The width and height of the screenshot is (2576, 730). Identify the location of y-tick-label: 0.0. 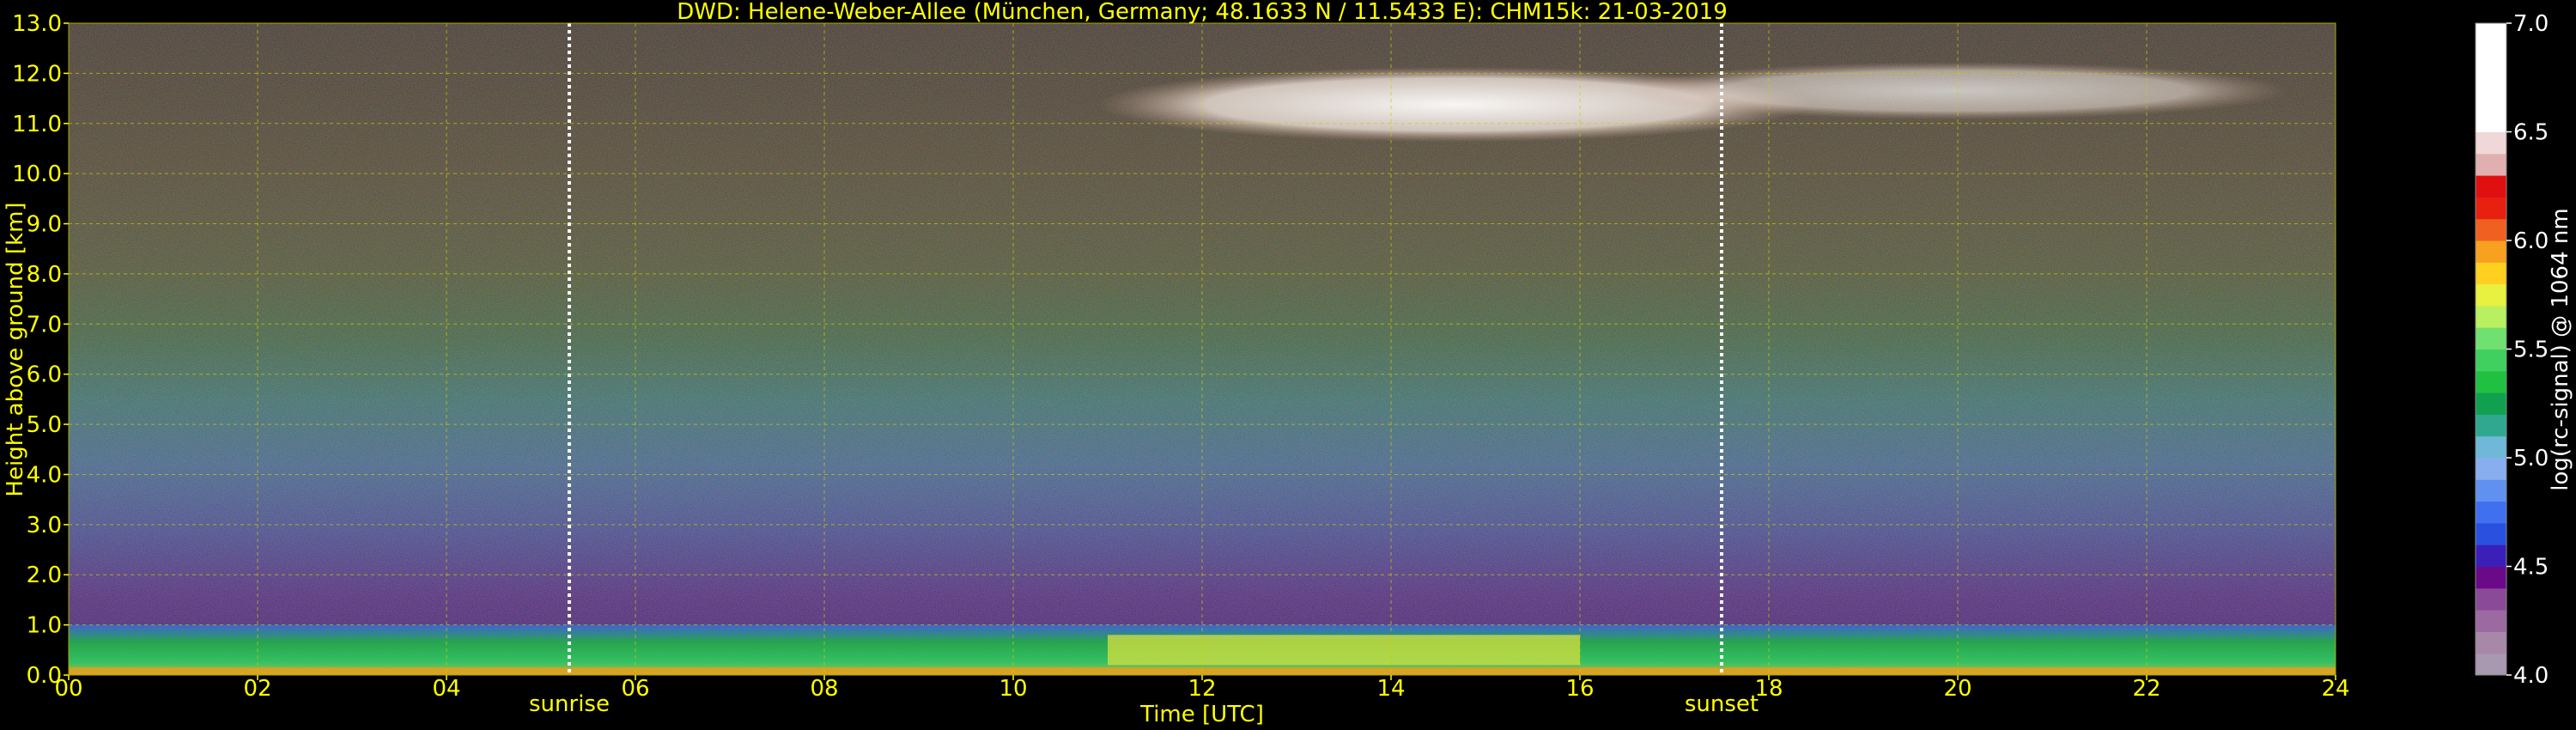
(44, 676).